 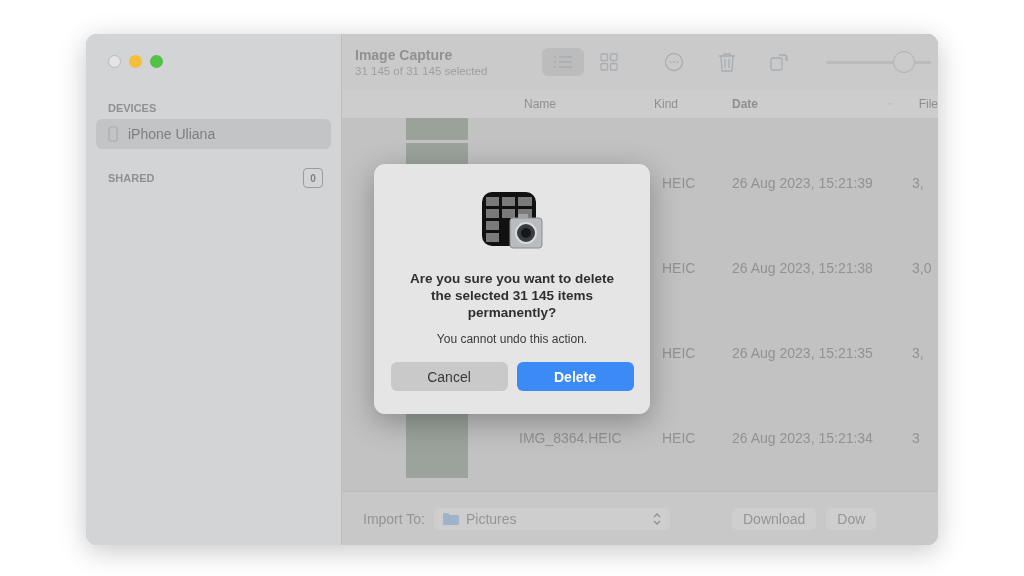 What do you see at coordinates (135, 61) in the screenshot?
I see `minimize-button` at bounding box center [135, 61].